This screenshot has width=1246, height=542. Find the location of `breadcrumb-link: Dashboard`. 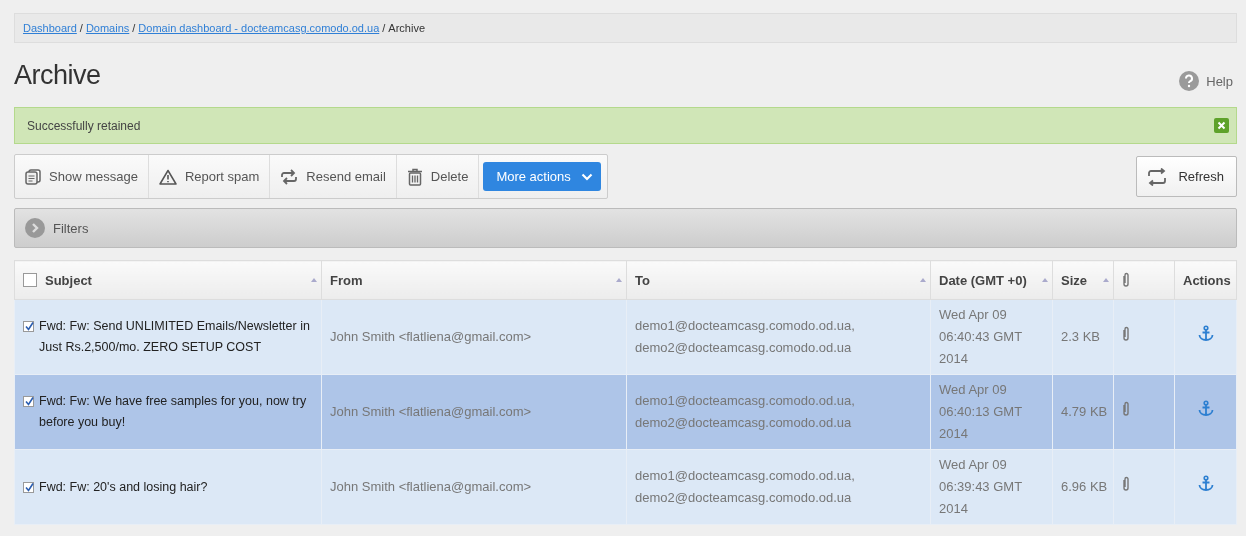

breadcrumb-link: Dashboard is located at coordinates (50, 28).